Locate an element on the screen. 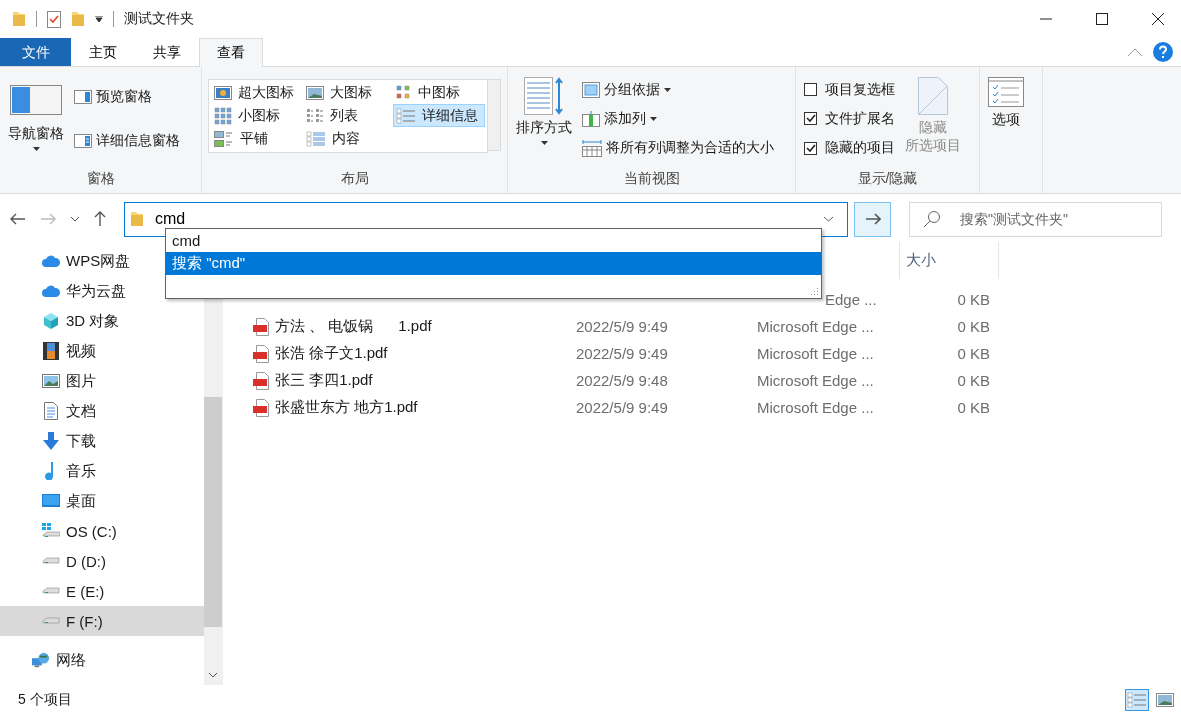  collapse-ribbon-icon is located at coordinates (1135, 52).